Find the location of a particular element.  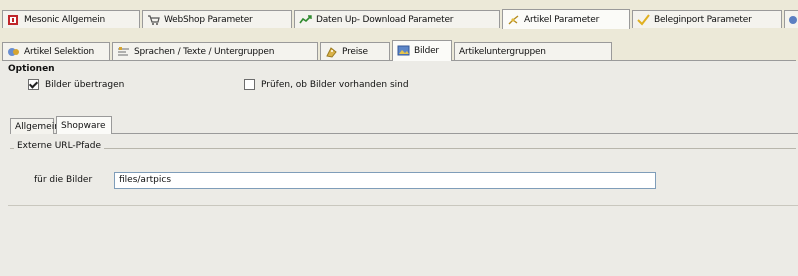

check-images-checkbox: Prüfen, ob Bilder vorhanden sind is located at coordinates (326, 84).